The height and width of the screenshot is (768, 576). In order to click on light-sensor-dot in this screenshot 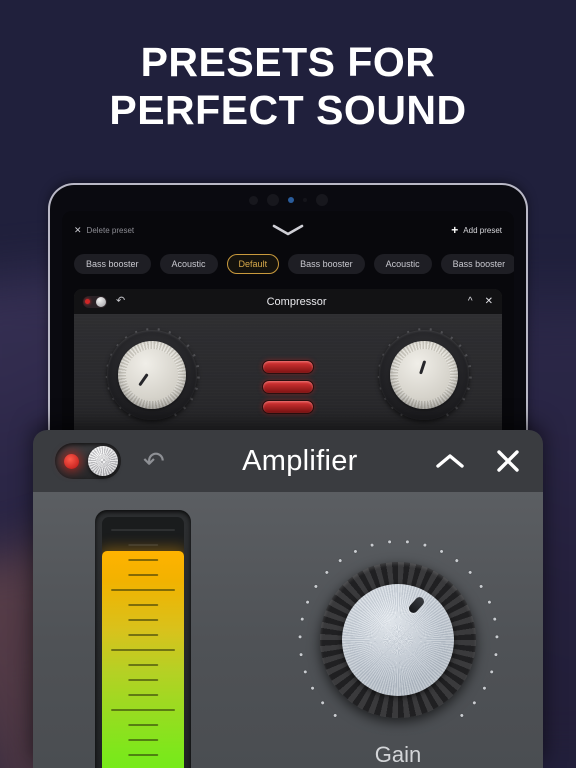, I will do `click(290, 200)`.